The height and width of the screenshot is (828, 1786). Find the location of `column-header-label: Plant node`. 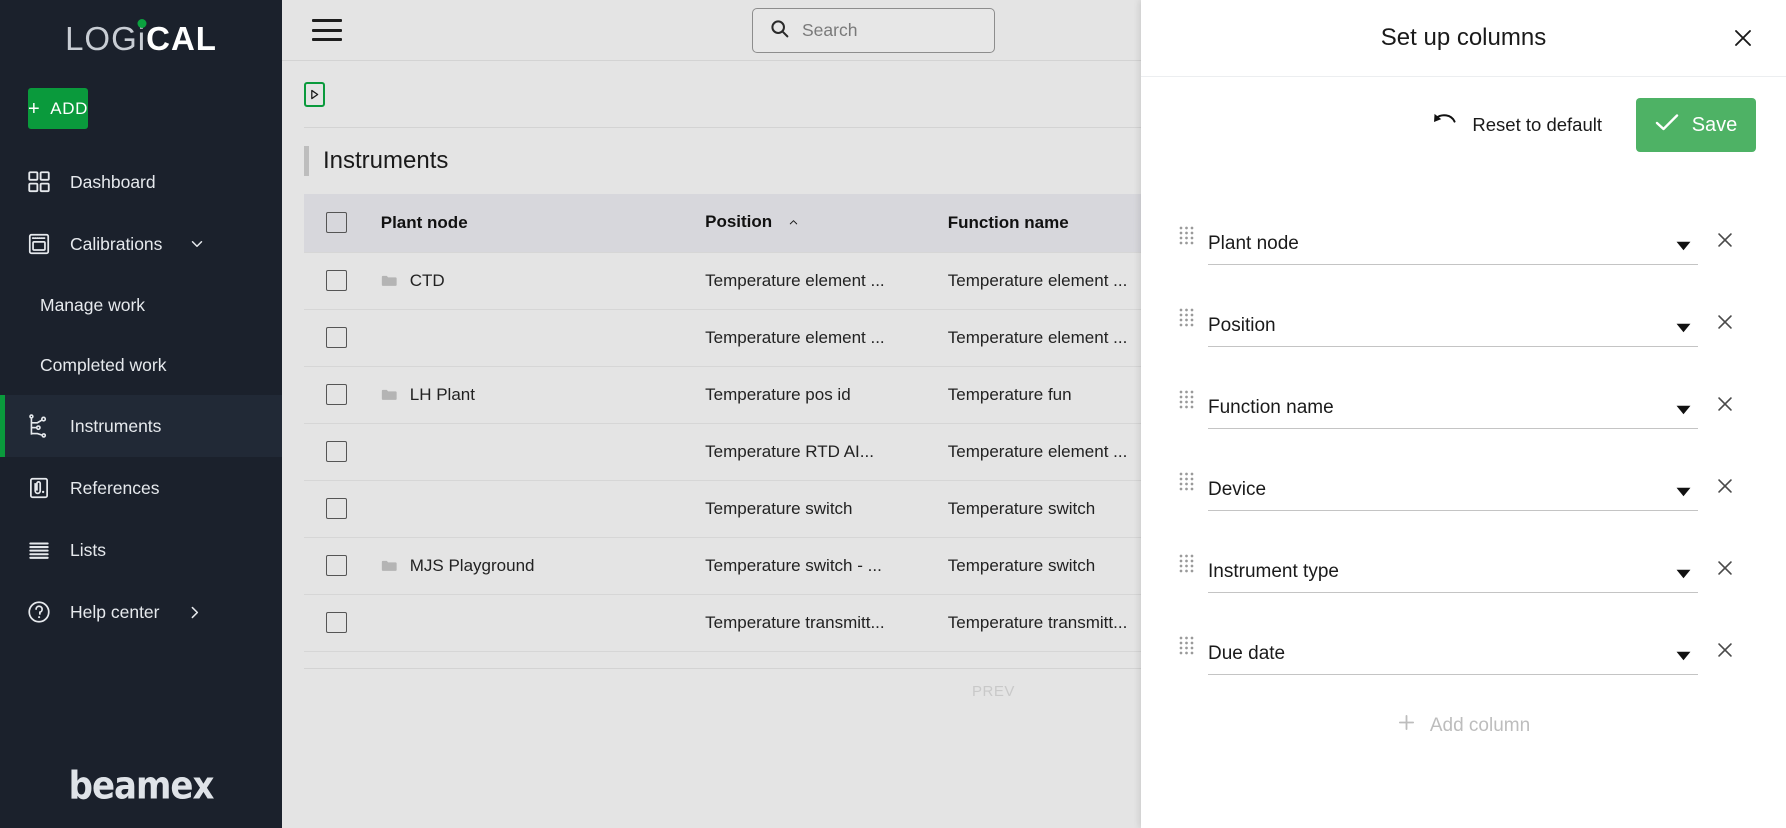

column-header-label: Plant node is located at coordinates (424, 222).